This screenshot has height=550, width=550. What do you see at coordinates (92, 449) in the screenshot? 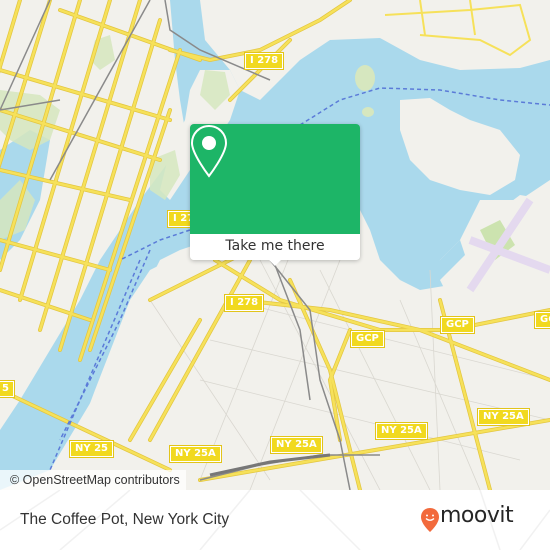
I see `road-shield-ny25: NY 25` at bounding box center [92, 449].